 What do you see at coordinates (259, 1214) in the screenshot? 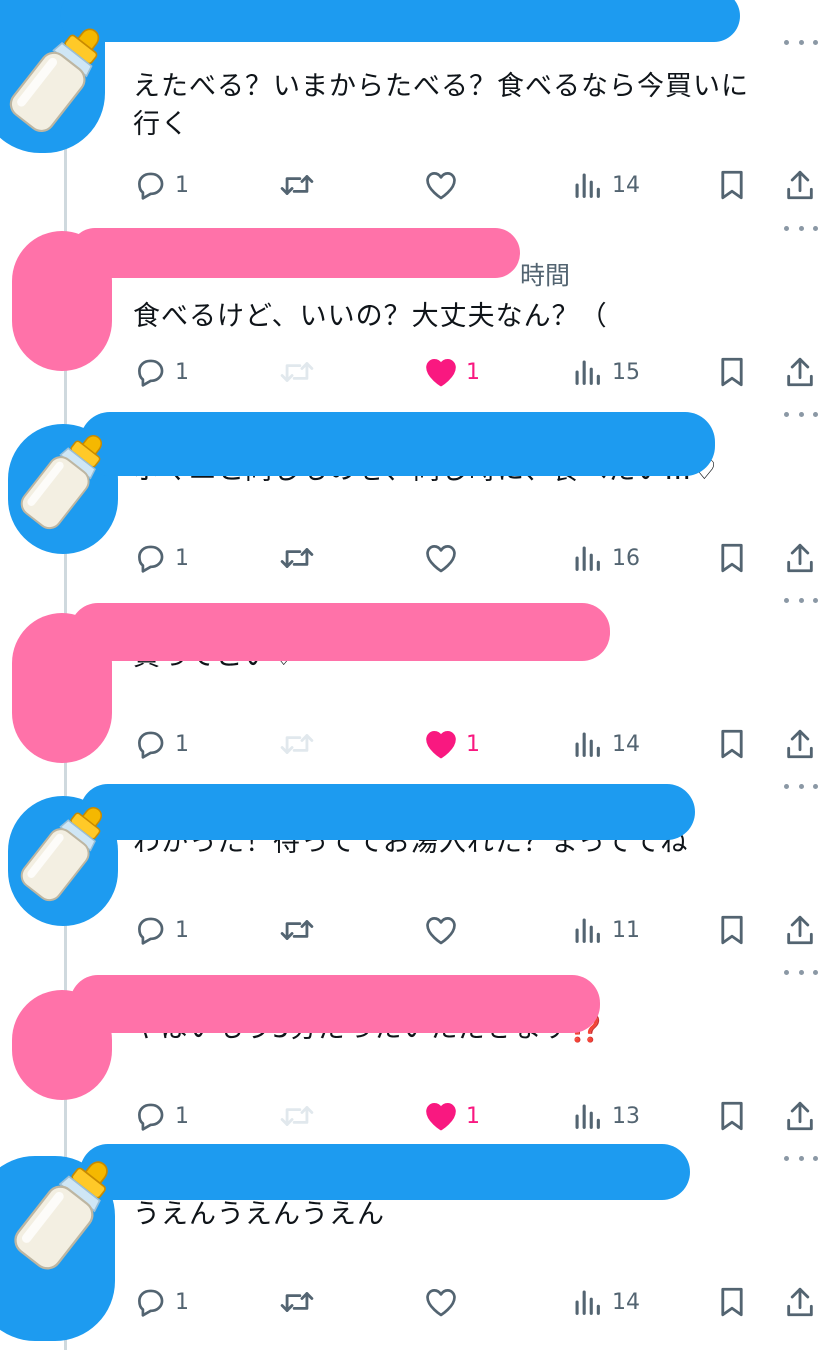
I see `tweet-text: うえんうえんうえん` at bounding box center [259, 1214].